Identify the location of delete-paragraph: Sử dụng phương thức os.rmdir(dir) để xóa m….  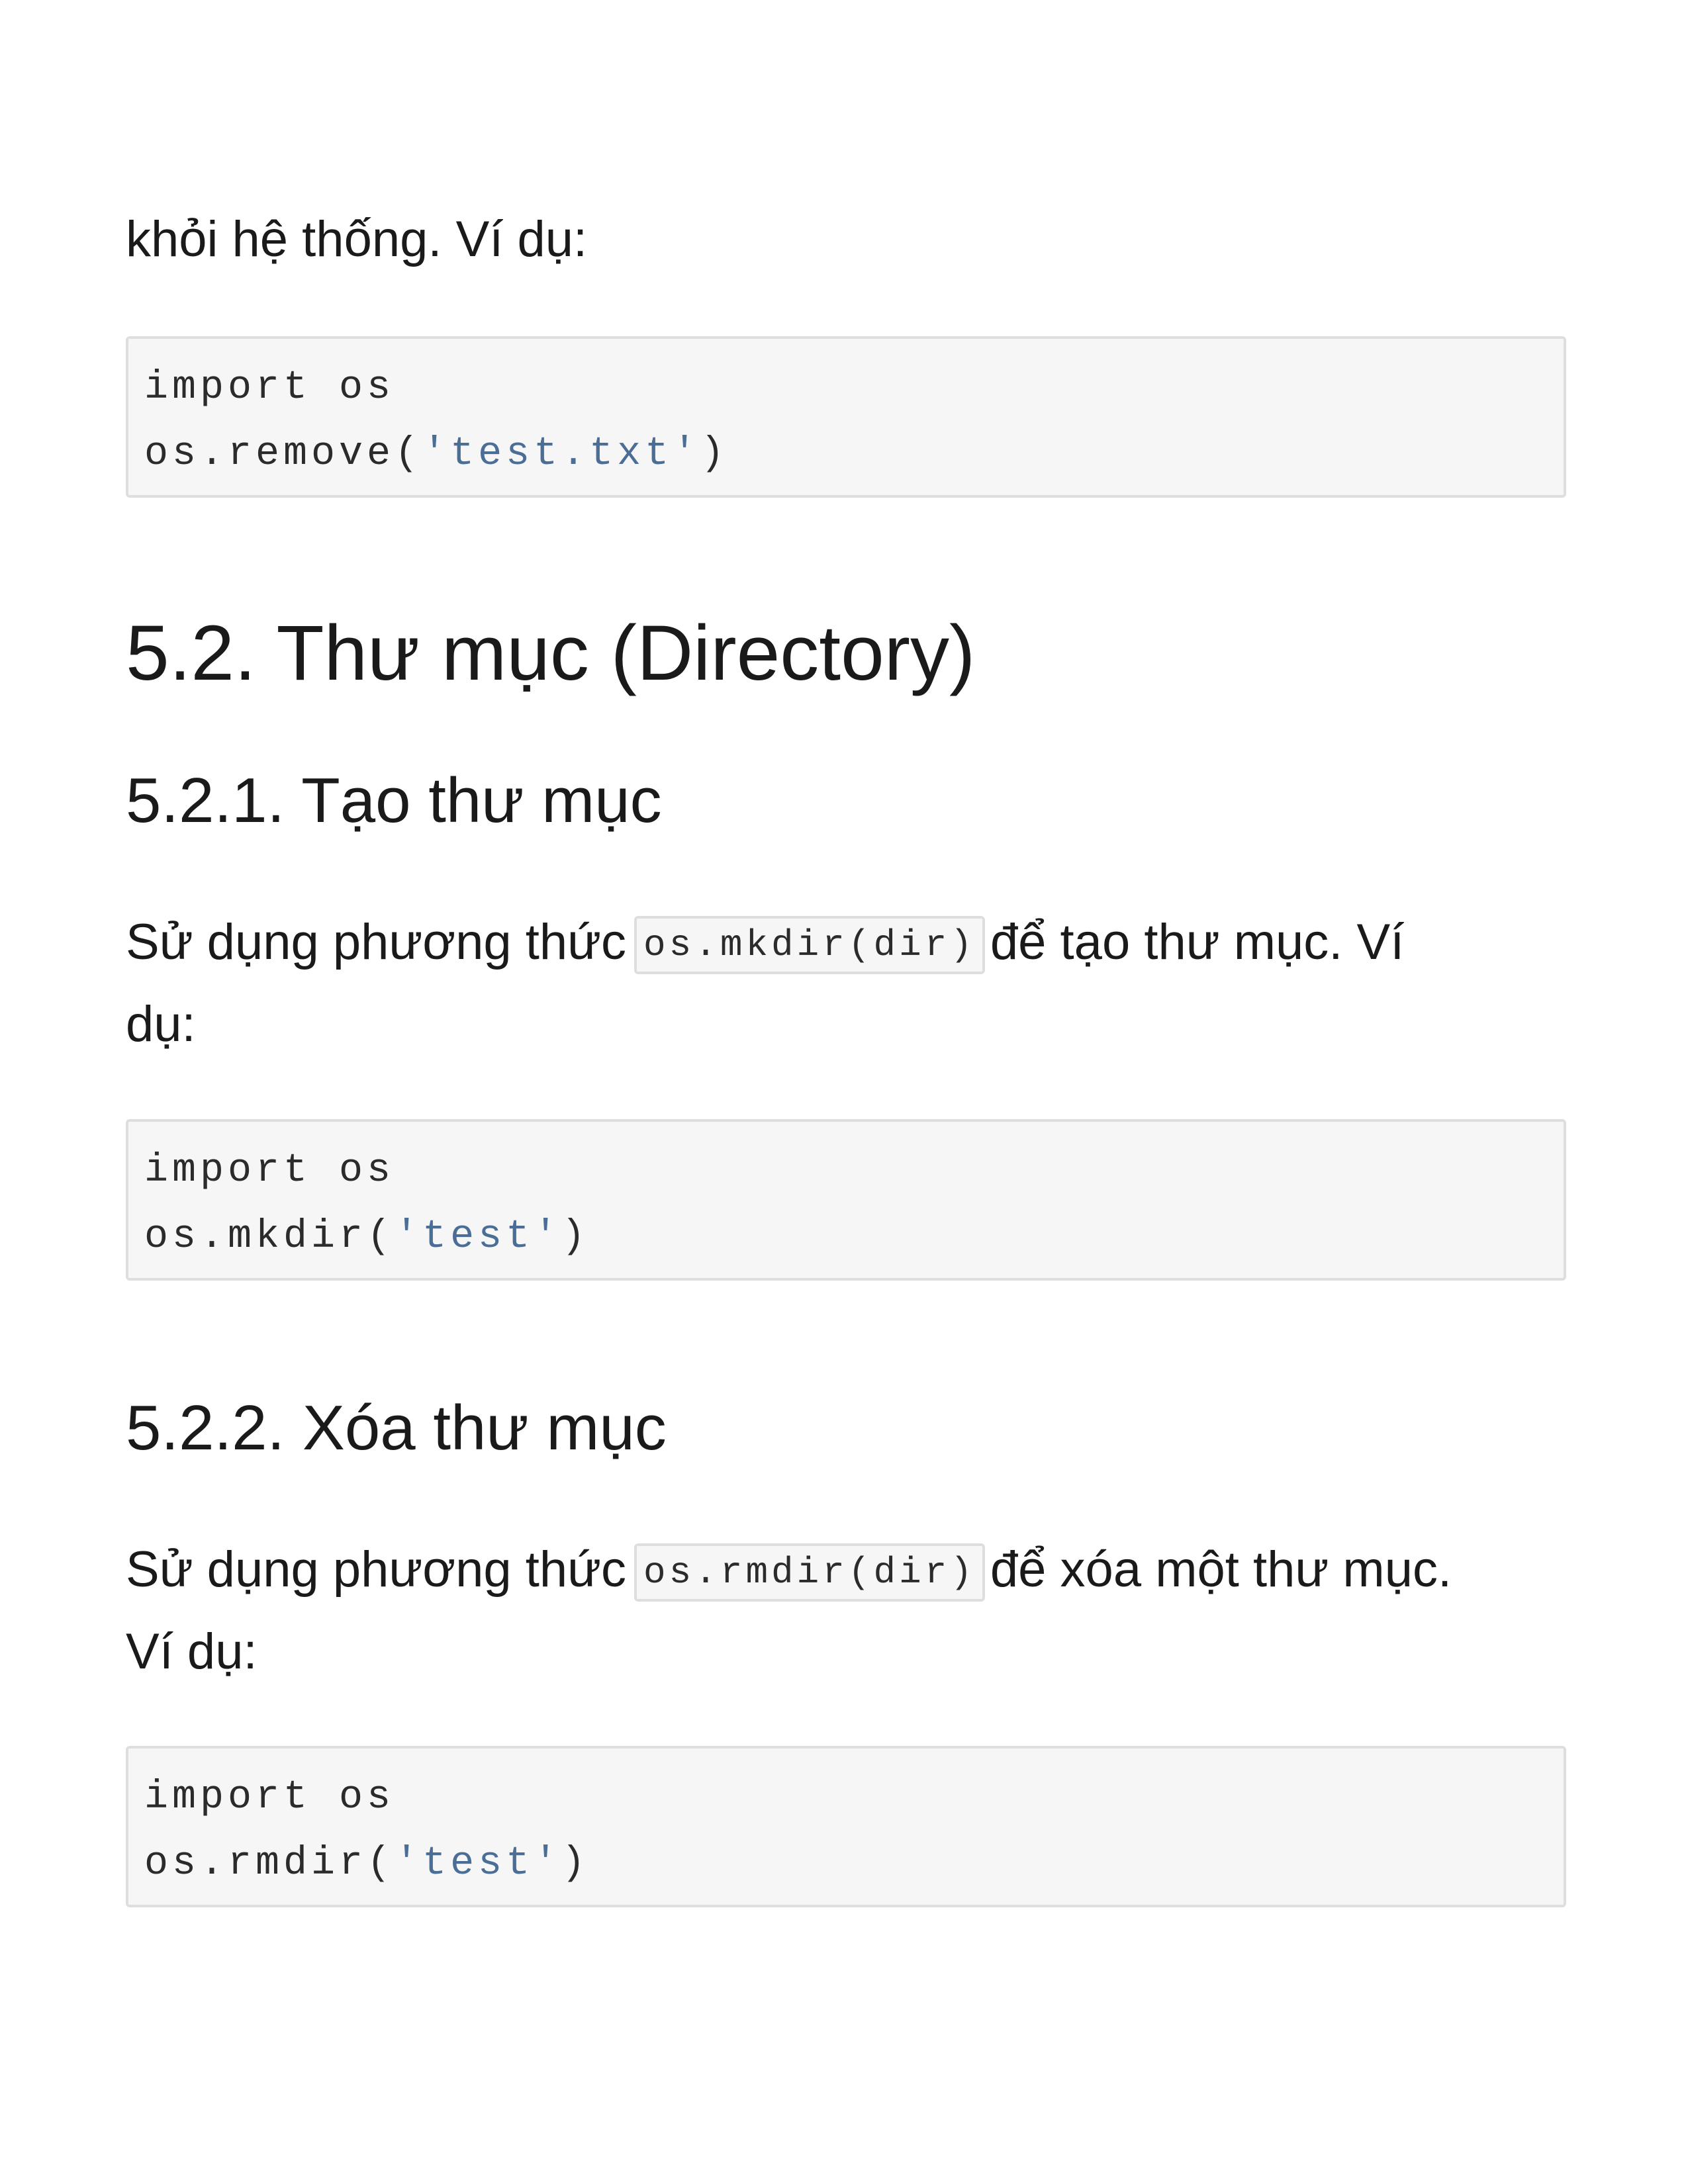
(846, 1611).